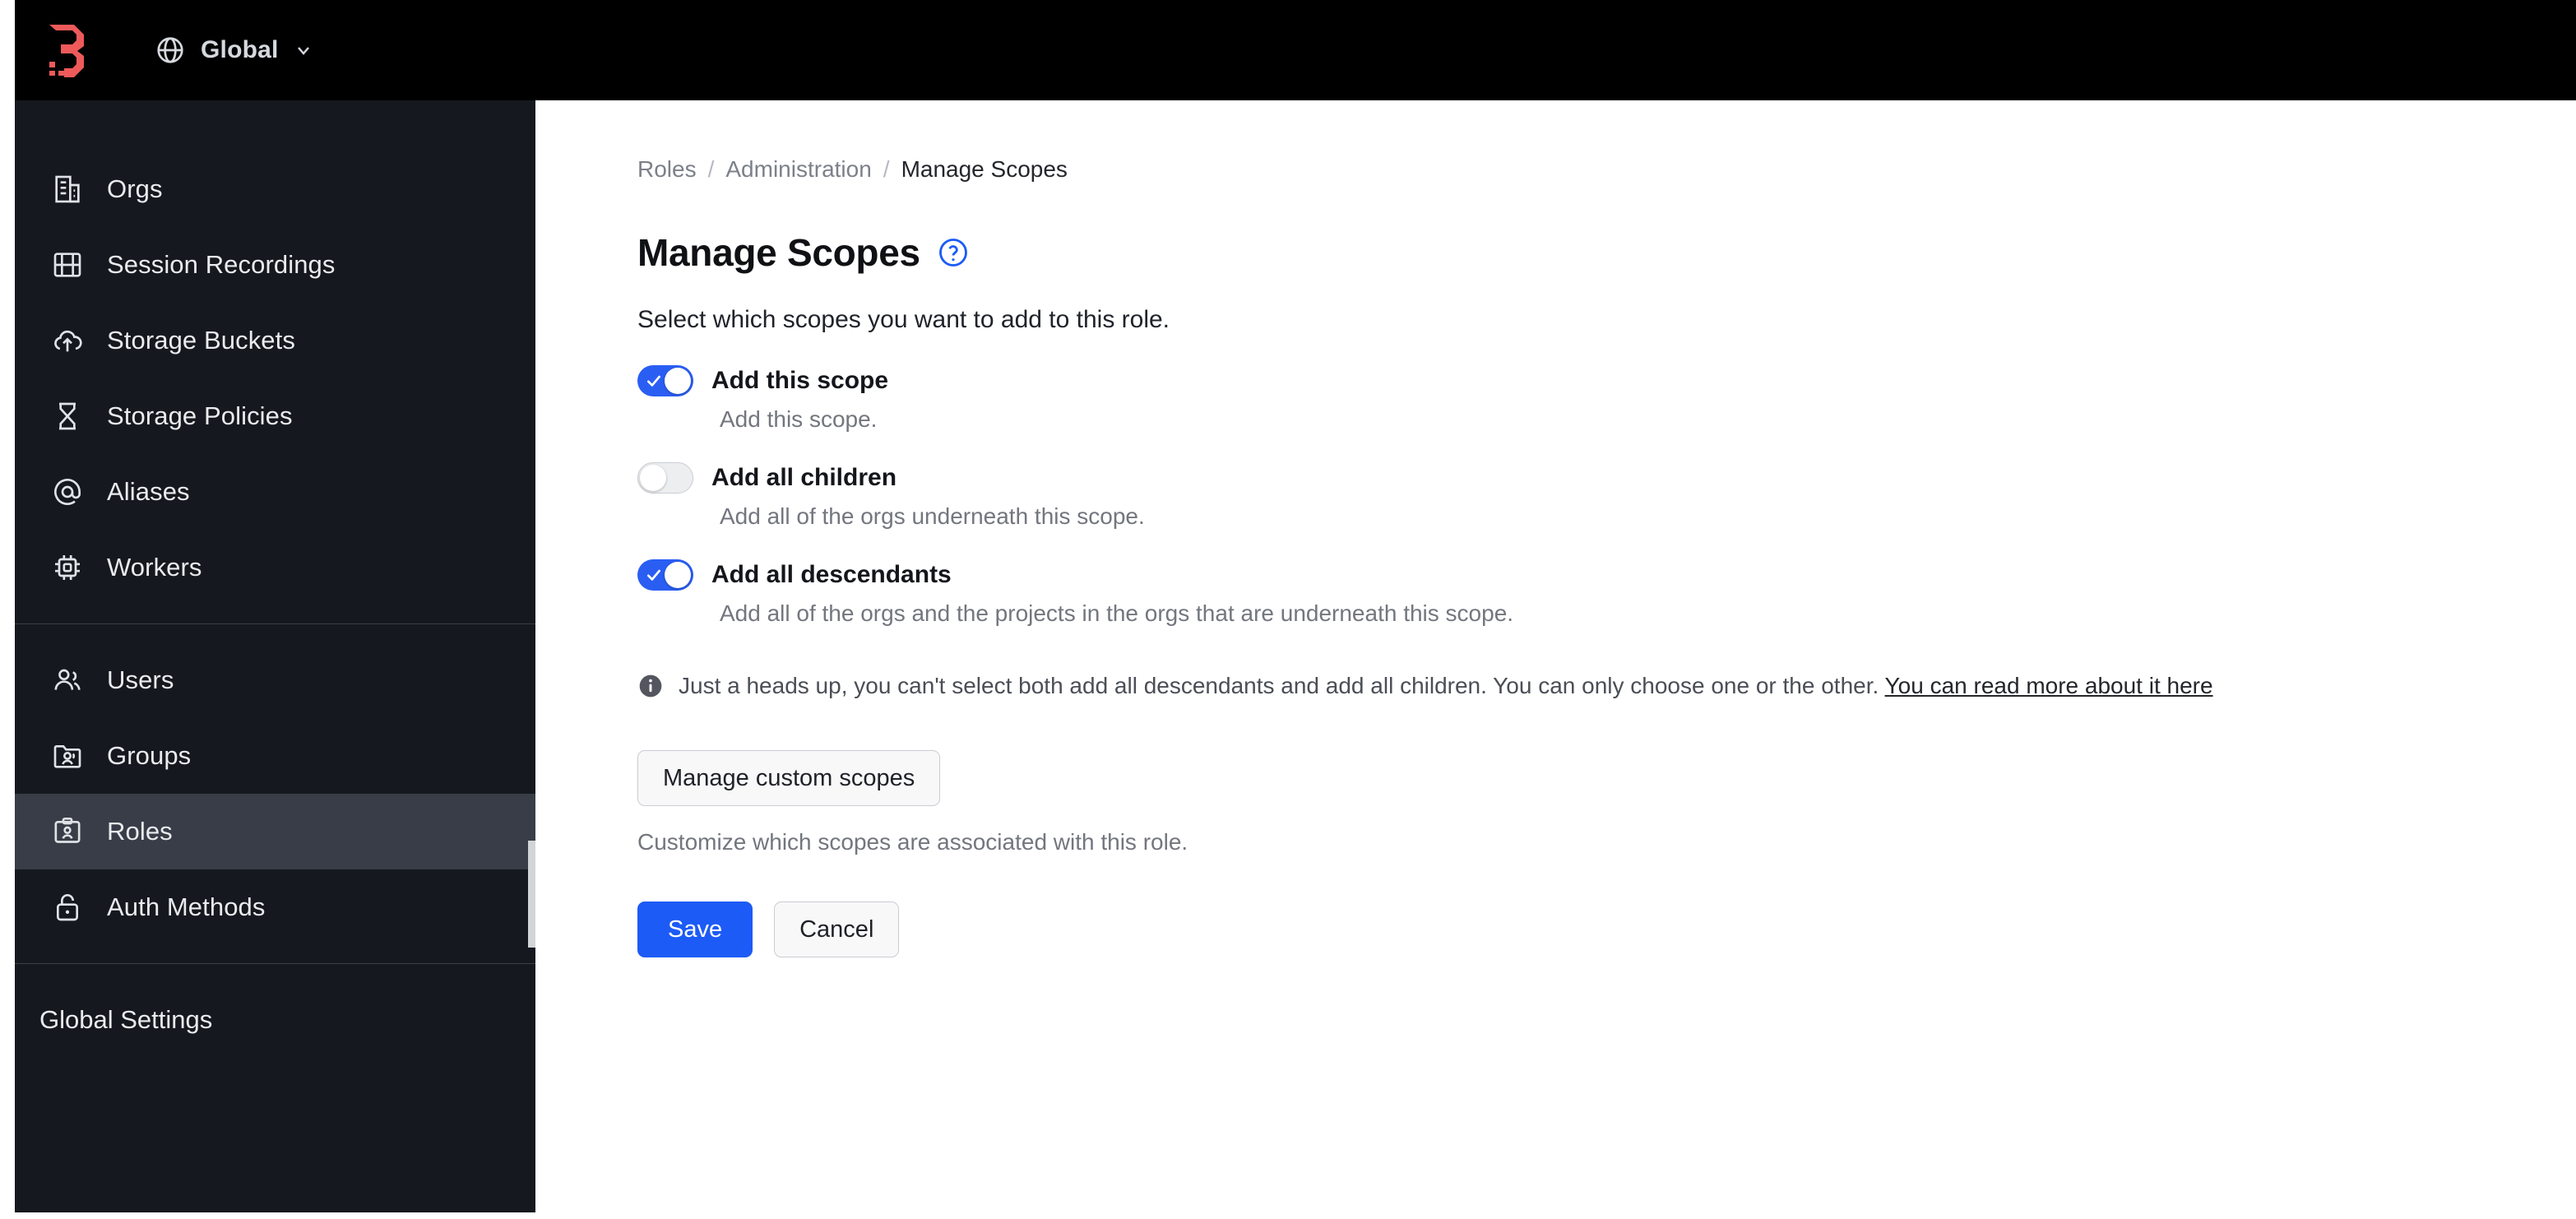 This screenshot has width=2576, height=1219. What do you see at coordinates (275, 1020) in the screenshot?
I see `sidebar-item-global-settings: Global Settings` at bounding box center [275, 1020].